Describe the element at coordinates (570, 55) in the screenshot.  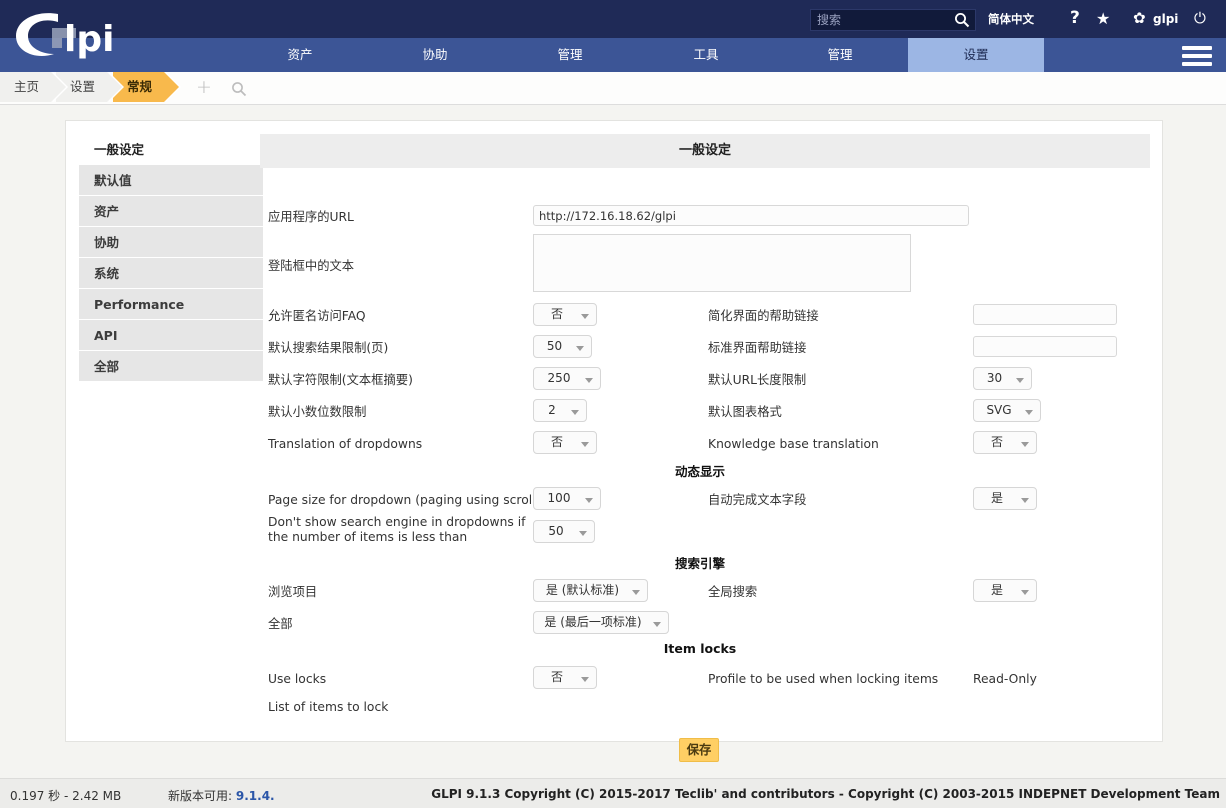
I see `nav-item-management: 管理` at that location.